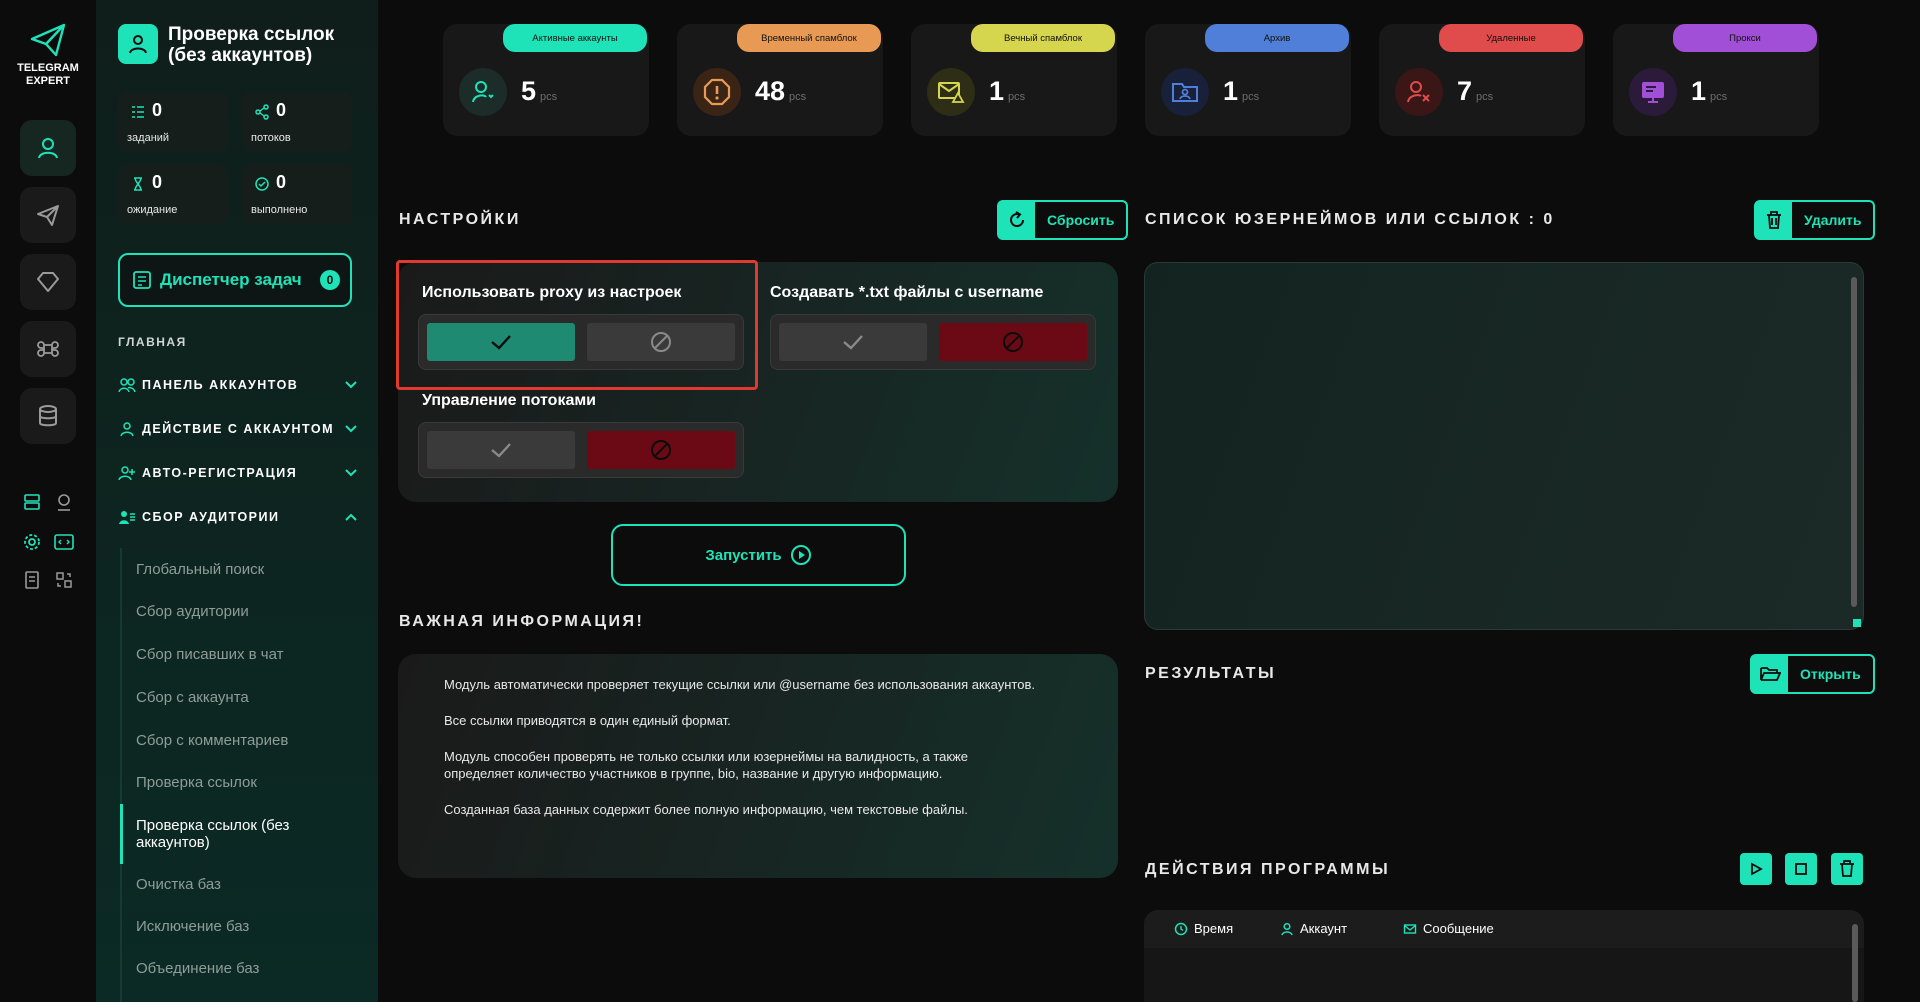 The image size is (1920, 1002). Describe the element at coordinates (1448, 928) in the screenshot. I see `log-col-message: Сообщение` at that location.